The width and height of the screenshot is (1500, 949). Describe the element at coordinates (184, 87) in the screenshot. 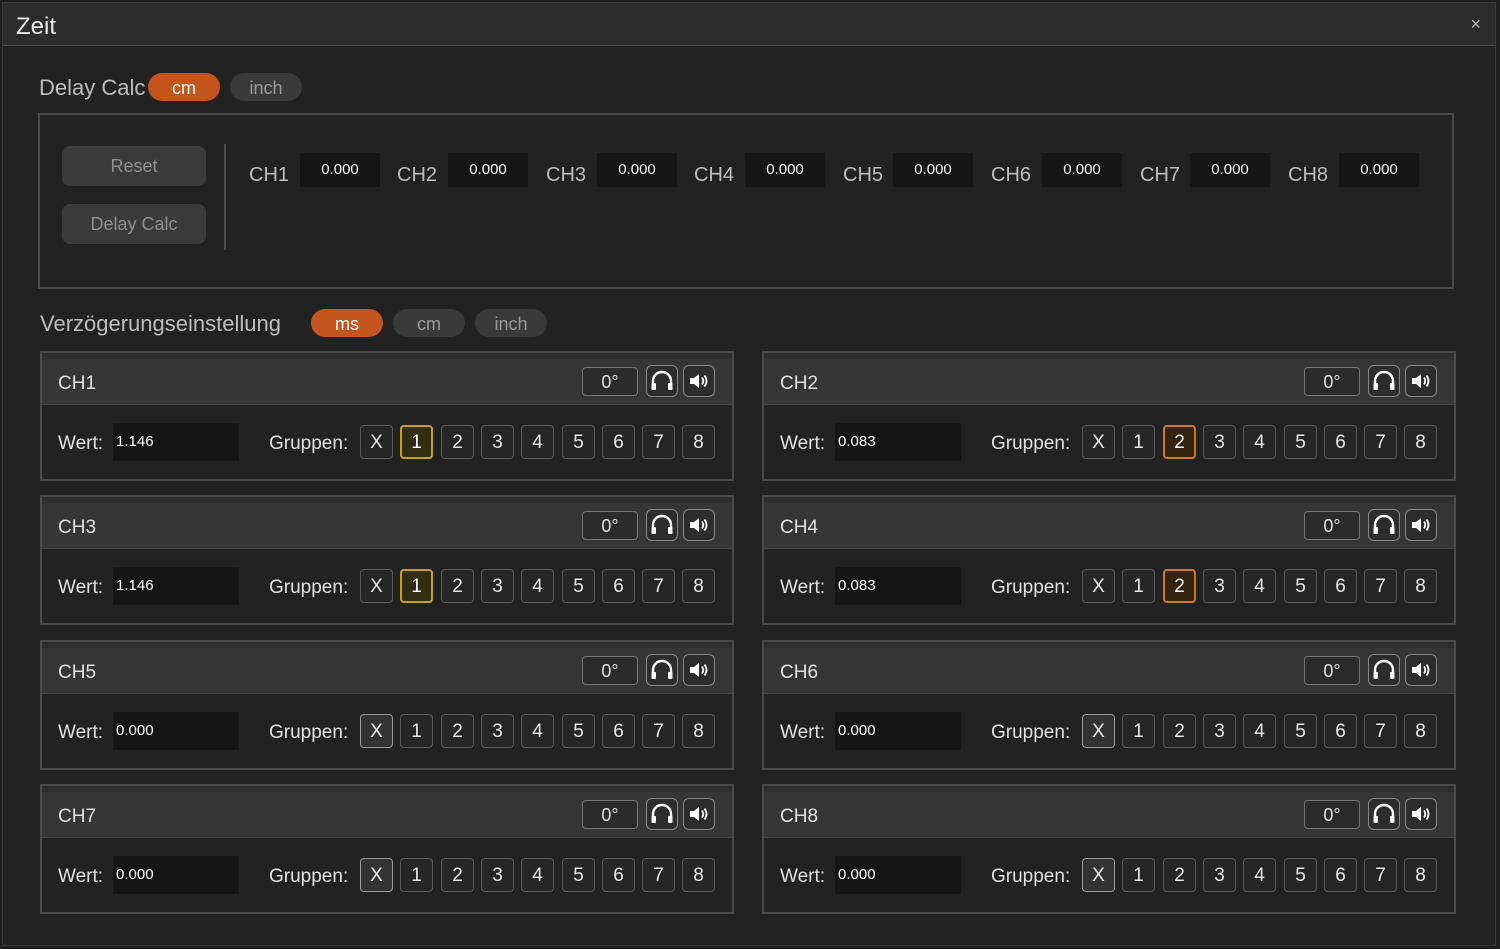

I see `delay-calc-unit-cm: cm` at that location.